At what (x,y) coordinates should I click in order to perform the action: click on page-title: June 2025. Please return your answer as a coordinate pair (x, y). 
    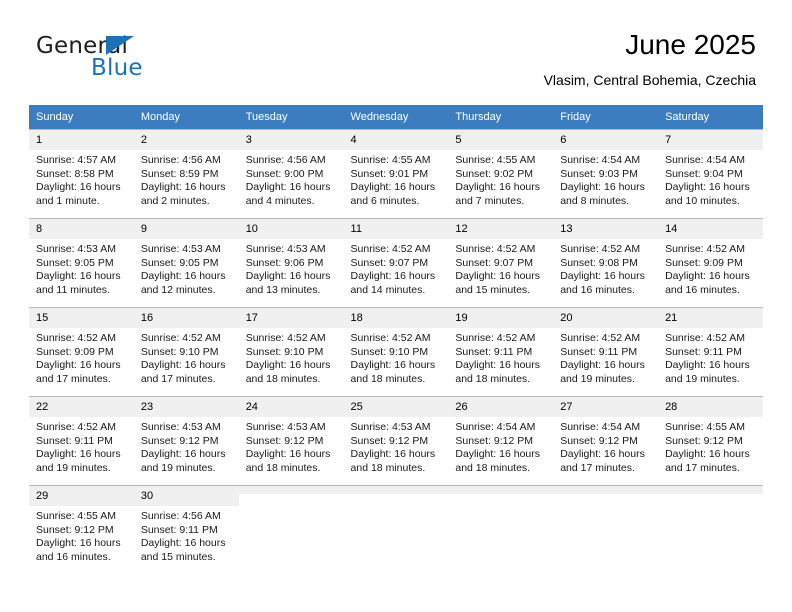
    Looking at the image, I should click on (690, 44).